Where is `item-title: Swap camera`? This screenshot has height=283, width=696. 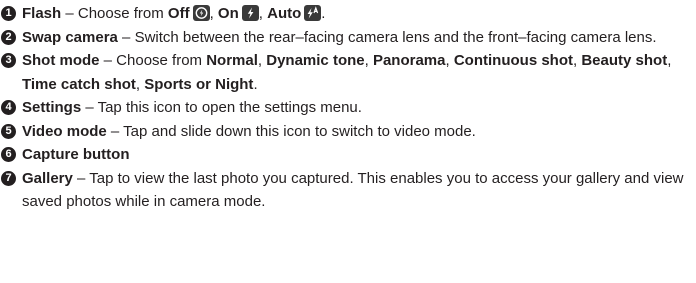
item-title: Swap camera is located at coordinates (70, 37).